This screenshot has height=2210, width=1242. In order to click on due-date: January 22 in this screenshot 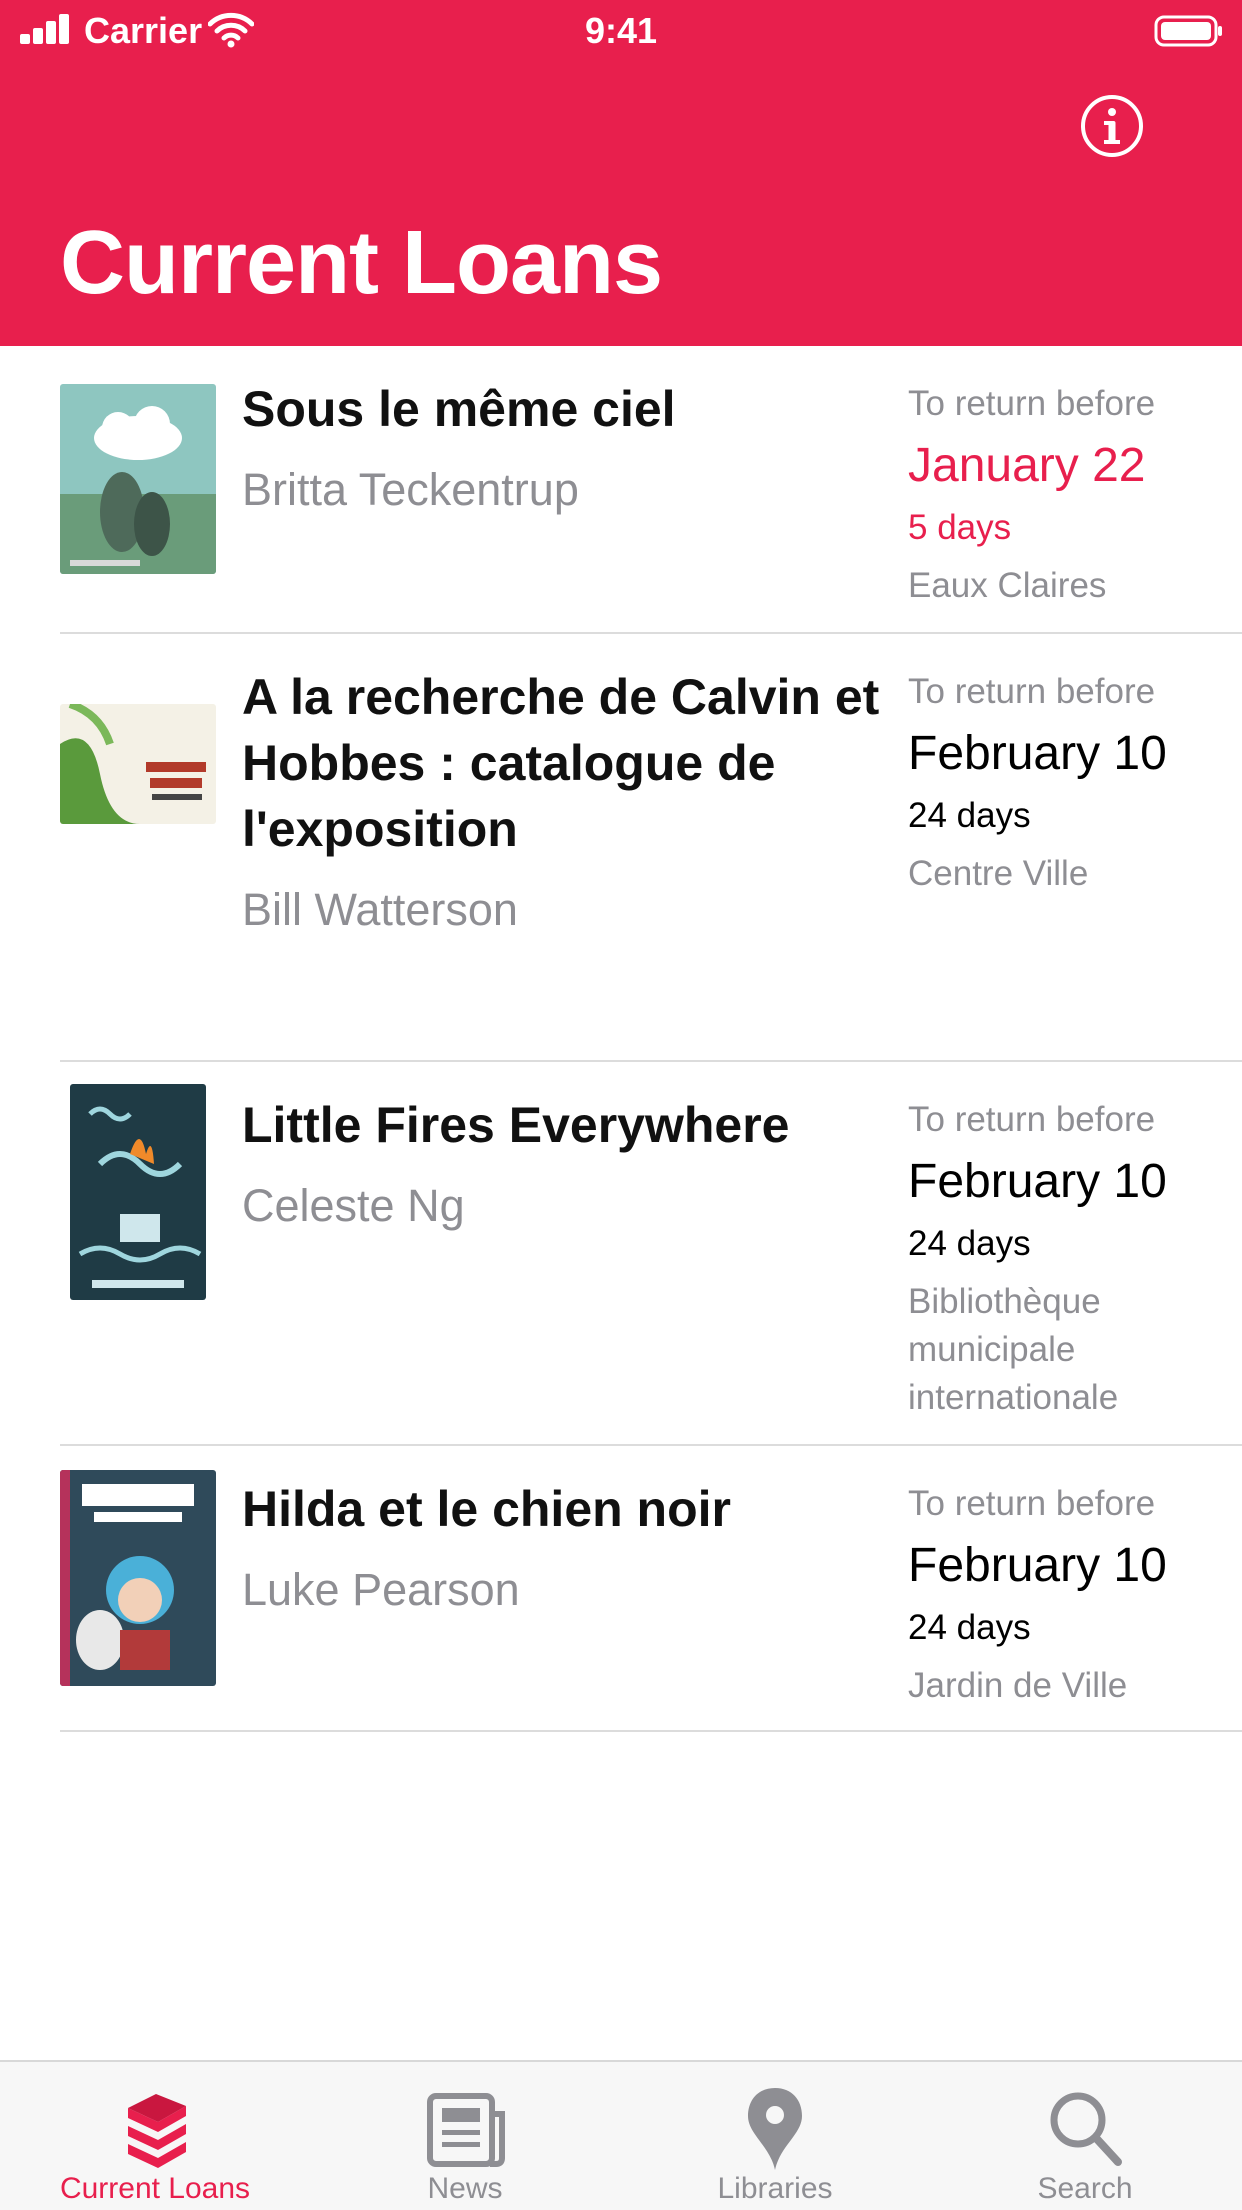, I will do `click(1027, 465)`.